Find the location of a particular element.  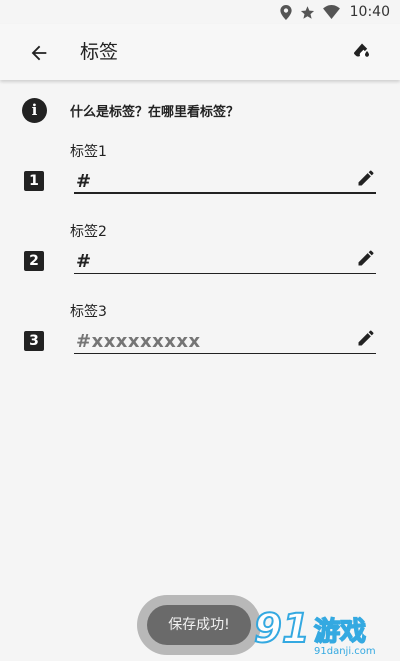

tag-number-badge: 1 is located at coordinates (34, 181).